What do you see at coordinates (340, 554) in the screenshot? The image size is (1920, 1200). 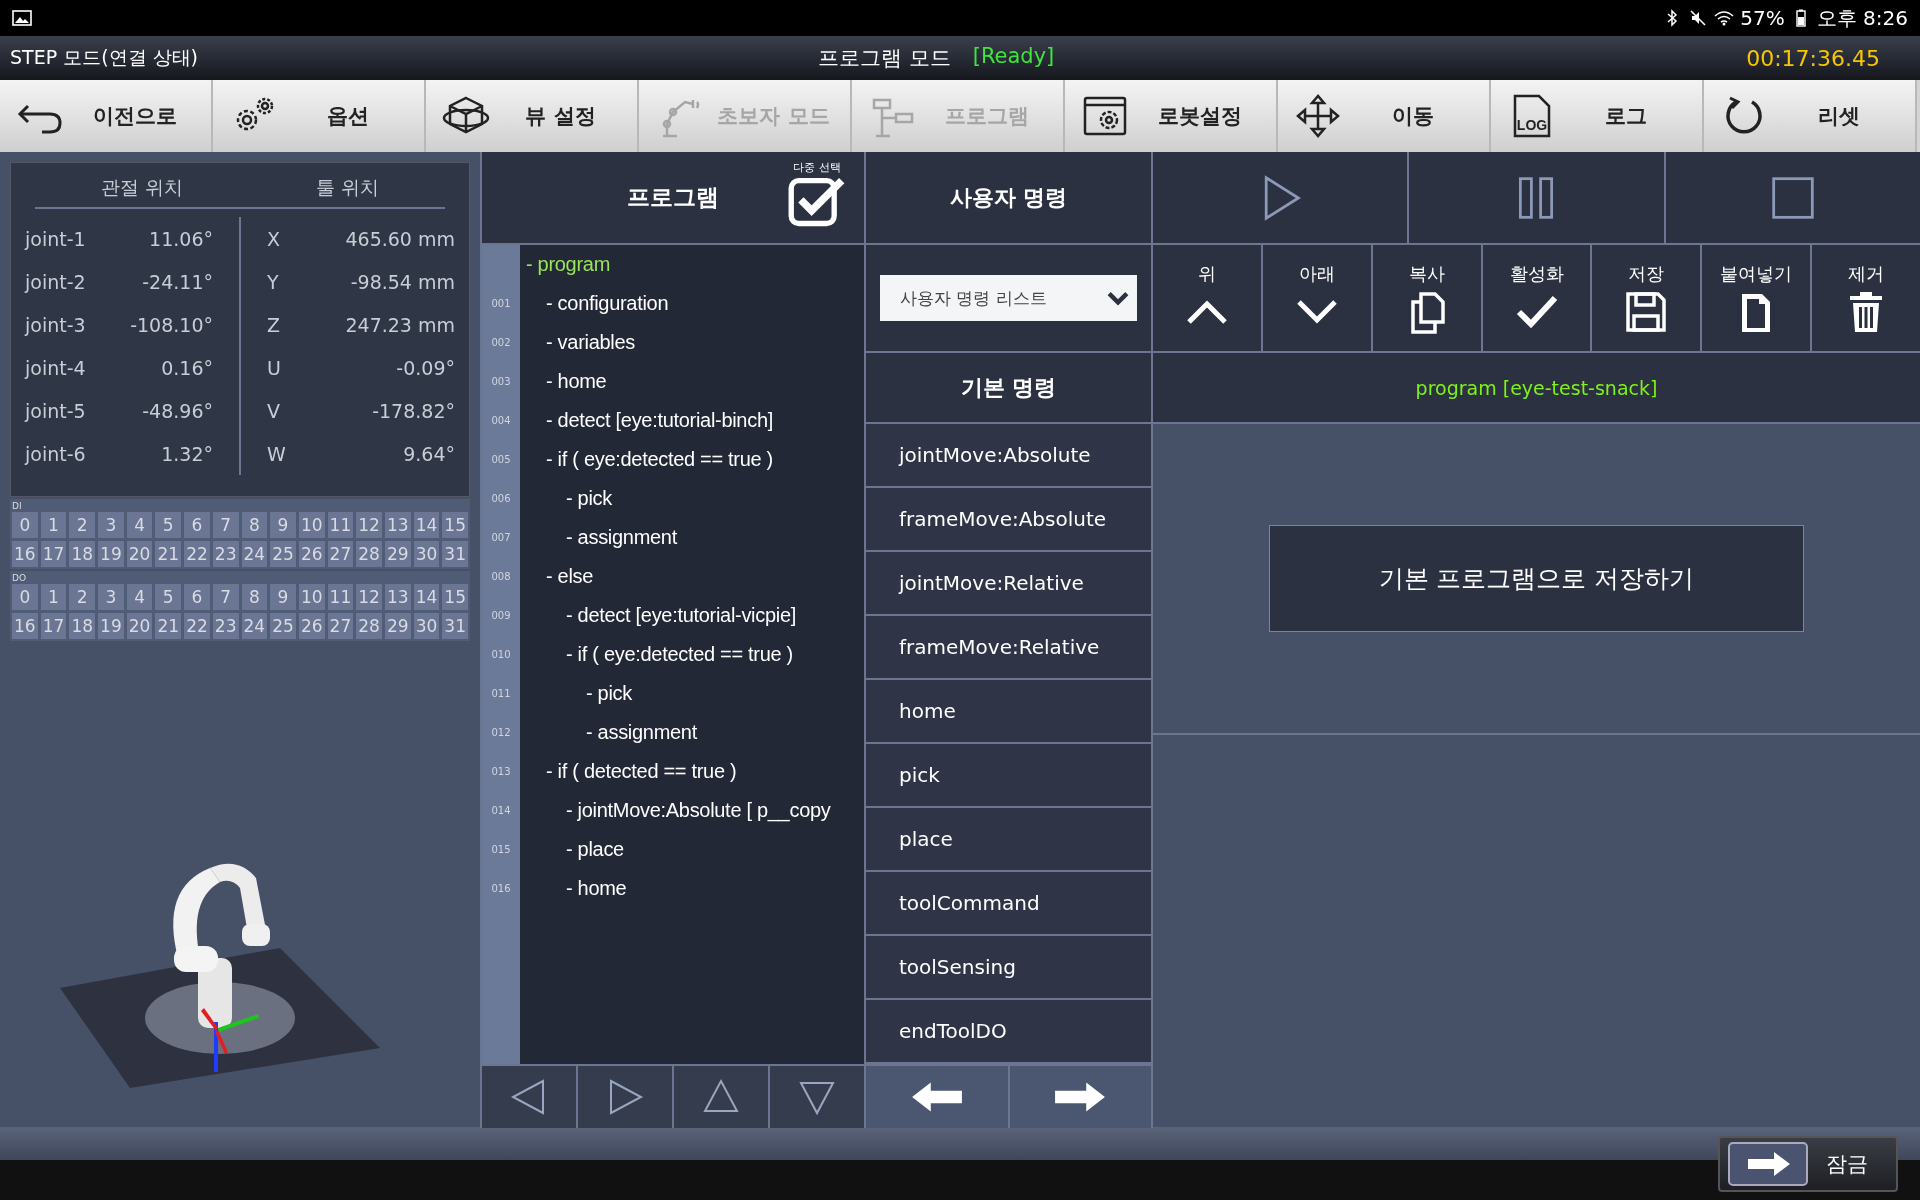 I see `io-channel: 27` at bounding box center [340, 554].